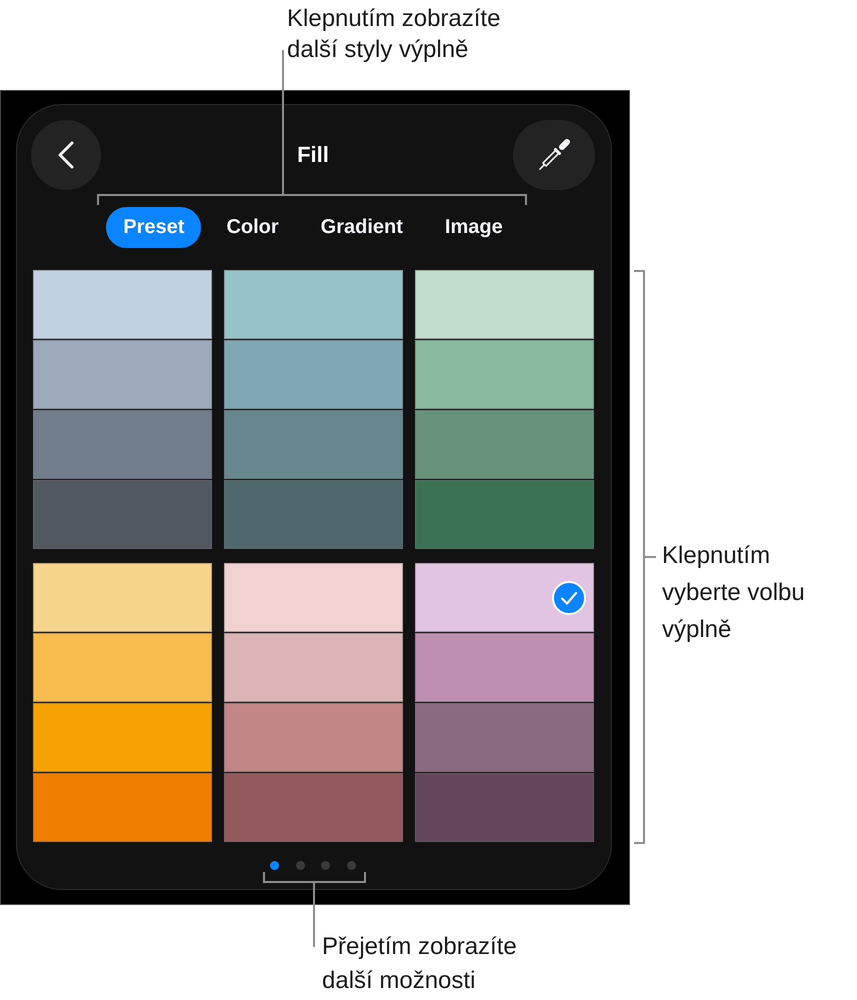 The width and height of the screenshot is (857, 1000). I want to click on checkmark-icon, so click(569, 597).